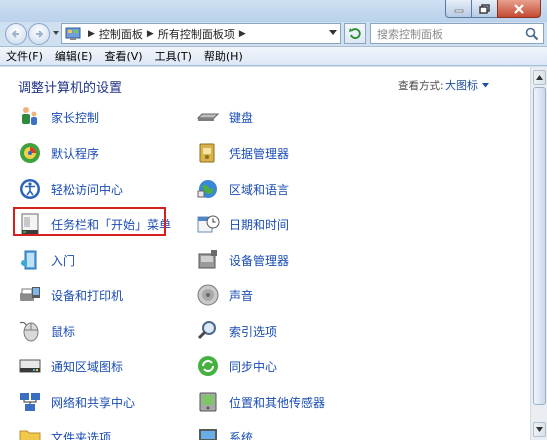 Image resolution: width=547 pixels, height=440 pixels. I want to click on view-by-label: 查看方式:, so click(421, 86).